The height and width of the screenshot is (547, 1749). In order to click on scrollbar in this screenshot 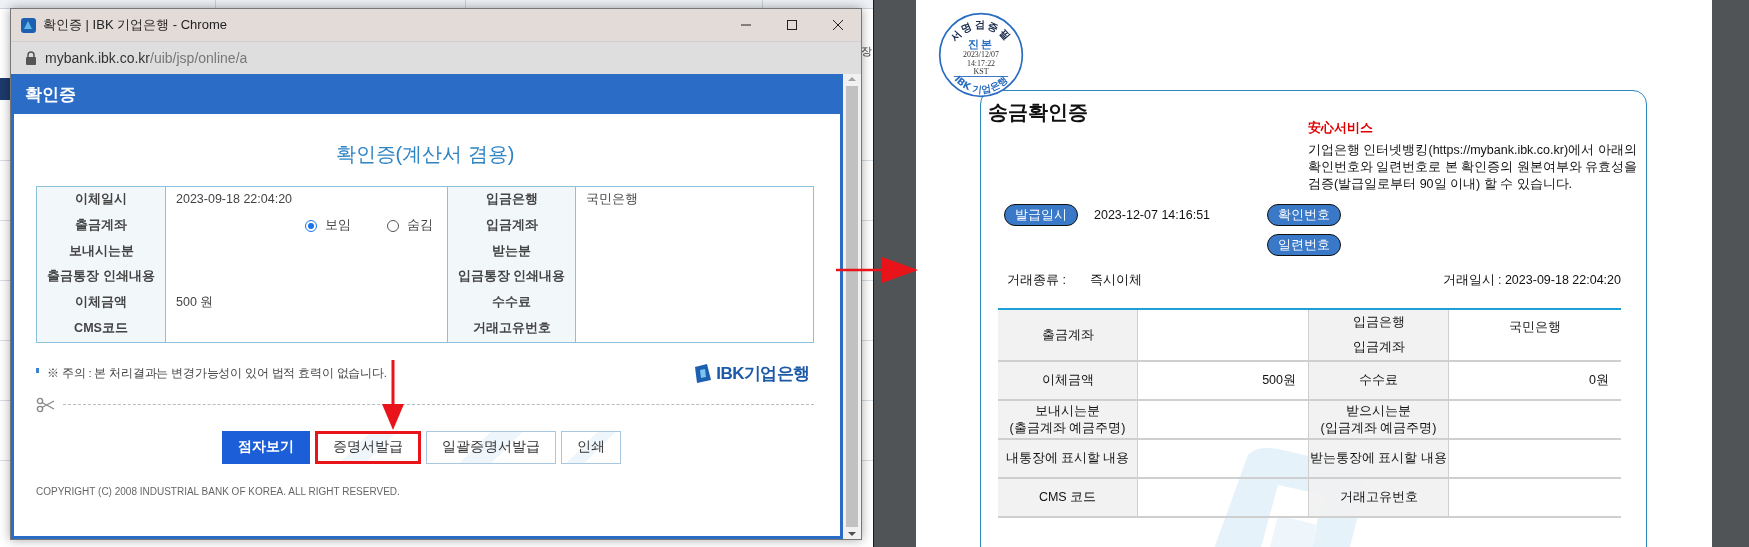, I will do `click(852, 306)`.